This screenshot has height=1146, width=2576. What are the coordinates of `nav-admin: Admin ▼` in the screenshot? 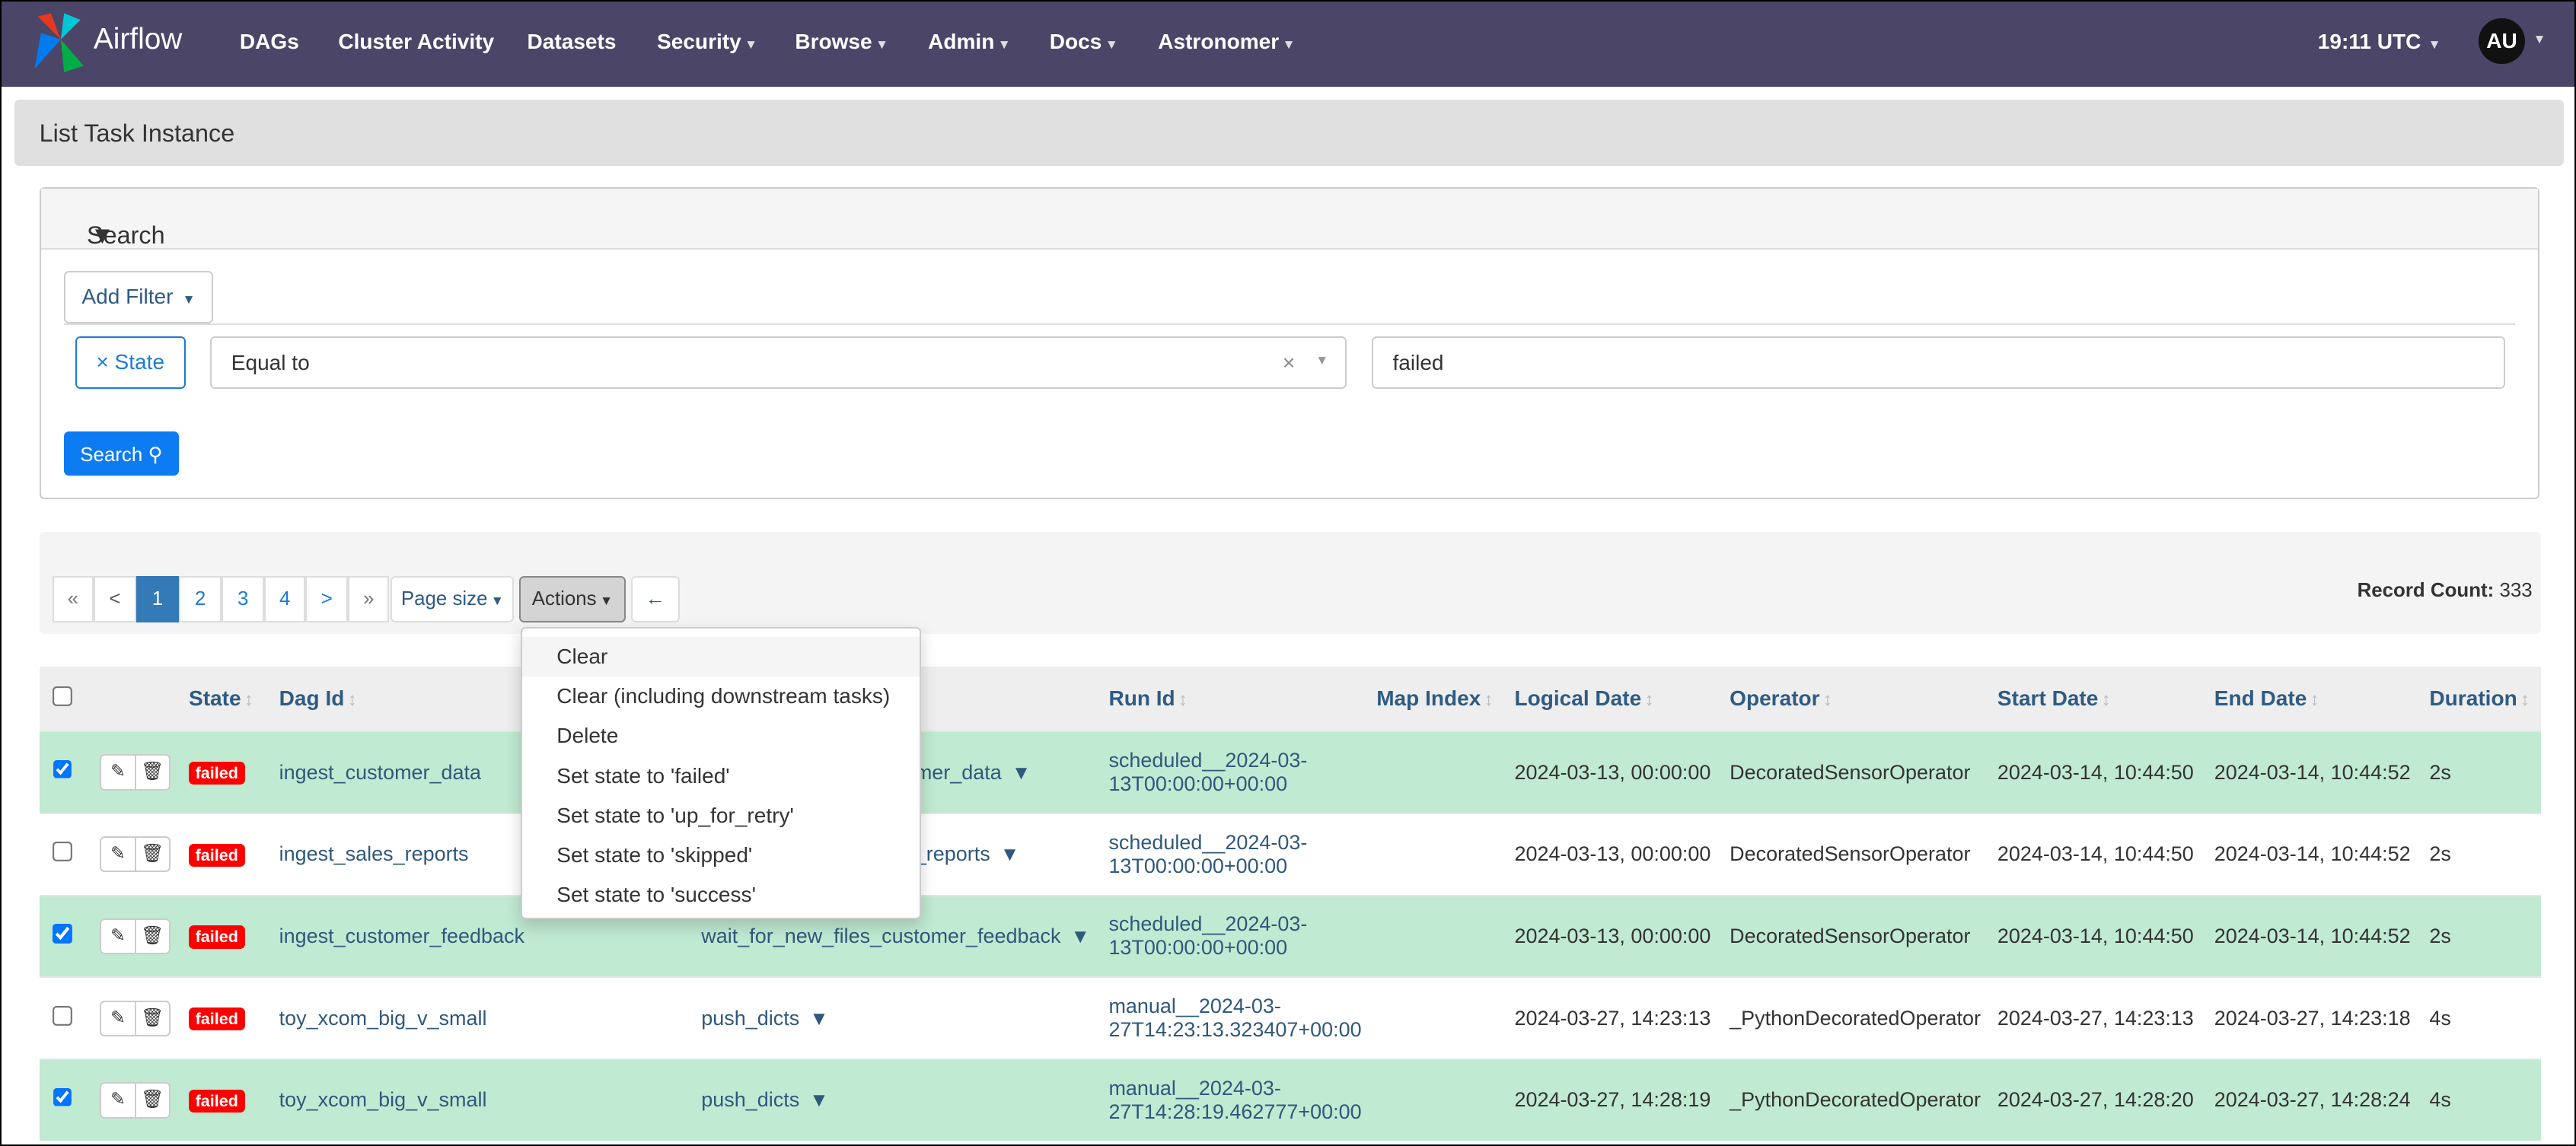 It's located at (969, 42).